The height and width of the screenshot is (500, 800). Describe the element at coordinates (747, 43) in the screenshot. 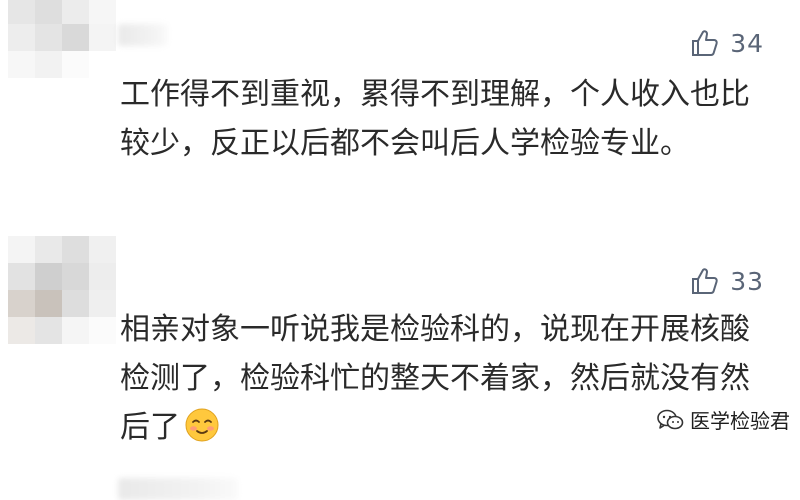

I see `like-count: 34` at that location.